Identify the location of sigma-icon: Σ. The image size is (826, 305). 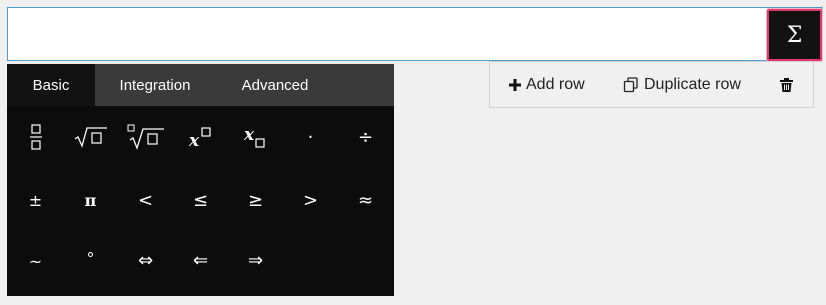
(794, 35).